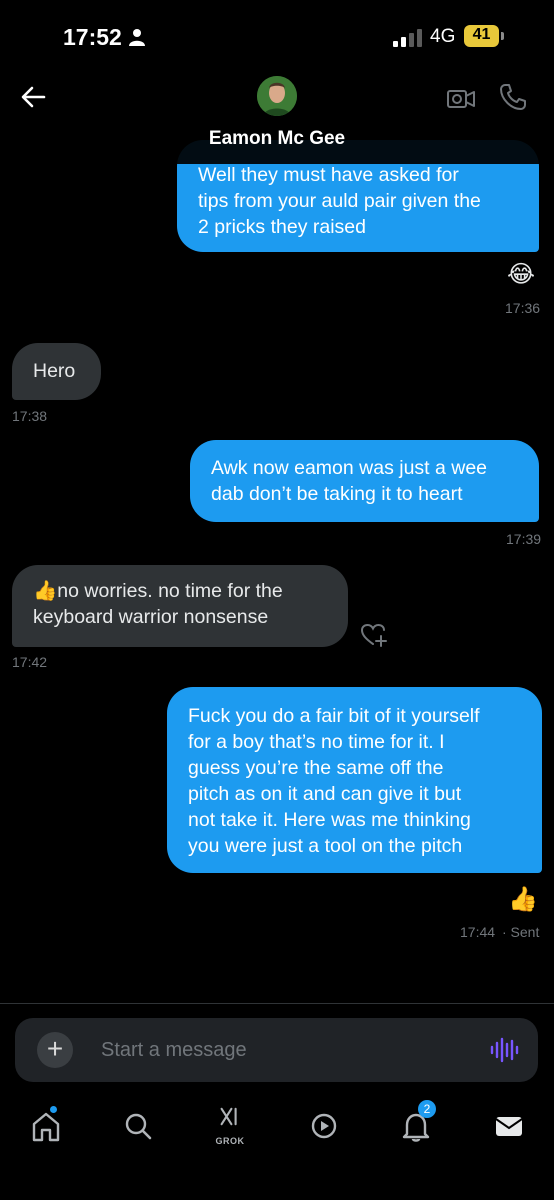 This screenshot has width=554, height=1200. What do you see at coordinates (30, 662) in the screenshot?
I see `message-timestamp: 17:42` at bounding box center [30, 662].